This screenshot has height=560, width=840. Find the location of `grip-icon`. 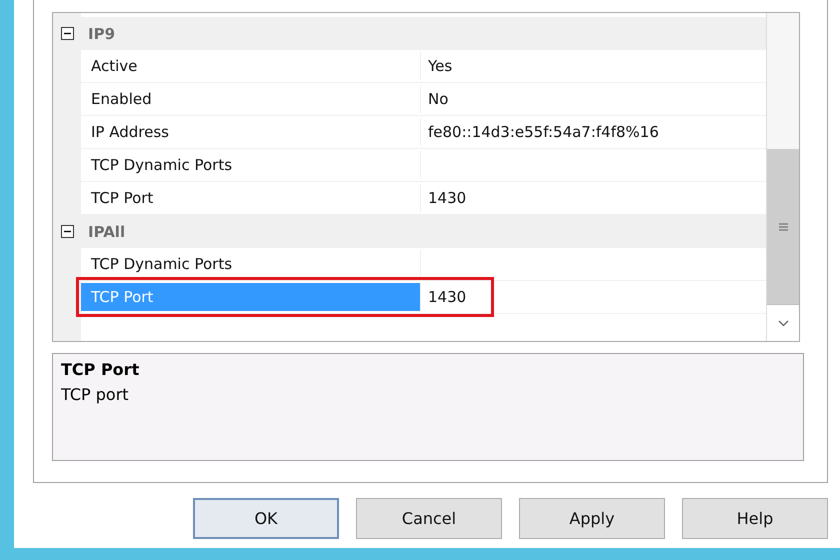

grip-icon is located at coordinates (783, 226).